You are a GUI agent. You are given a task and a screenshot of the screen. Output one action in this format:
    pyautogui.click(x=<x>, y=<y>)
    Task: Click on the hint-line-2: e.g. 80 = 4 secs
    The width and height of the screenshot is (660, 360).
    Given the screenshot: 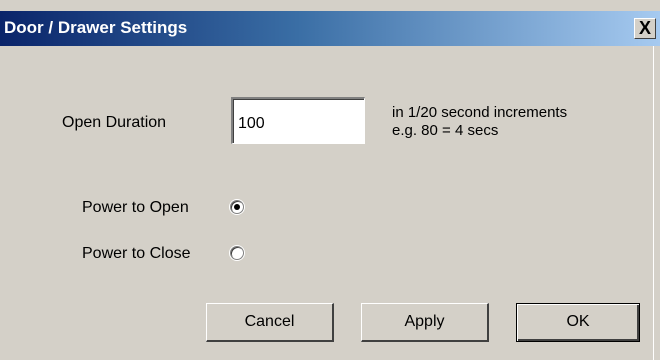 What is the action you would take?
    pyautogui.click(x=445, y=130)
    